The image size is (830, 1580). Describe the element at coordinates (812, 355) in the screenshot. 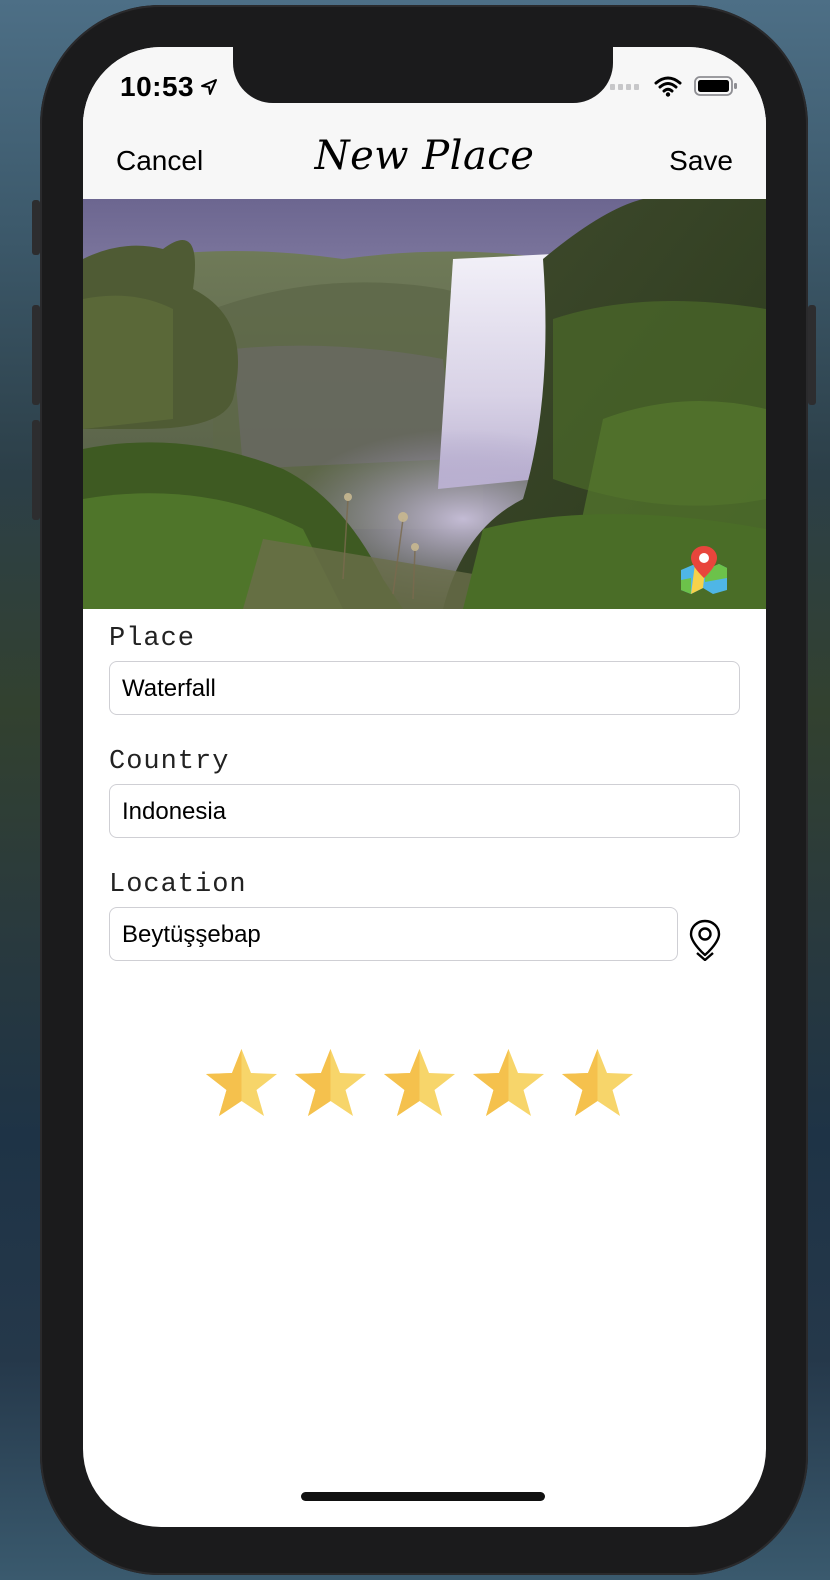

I see `power-button` at that location.